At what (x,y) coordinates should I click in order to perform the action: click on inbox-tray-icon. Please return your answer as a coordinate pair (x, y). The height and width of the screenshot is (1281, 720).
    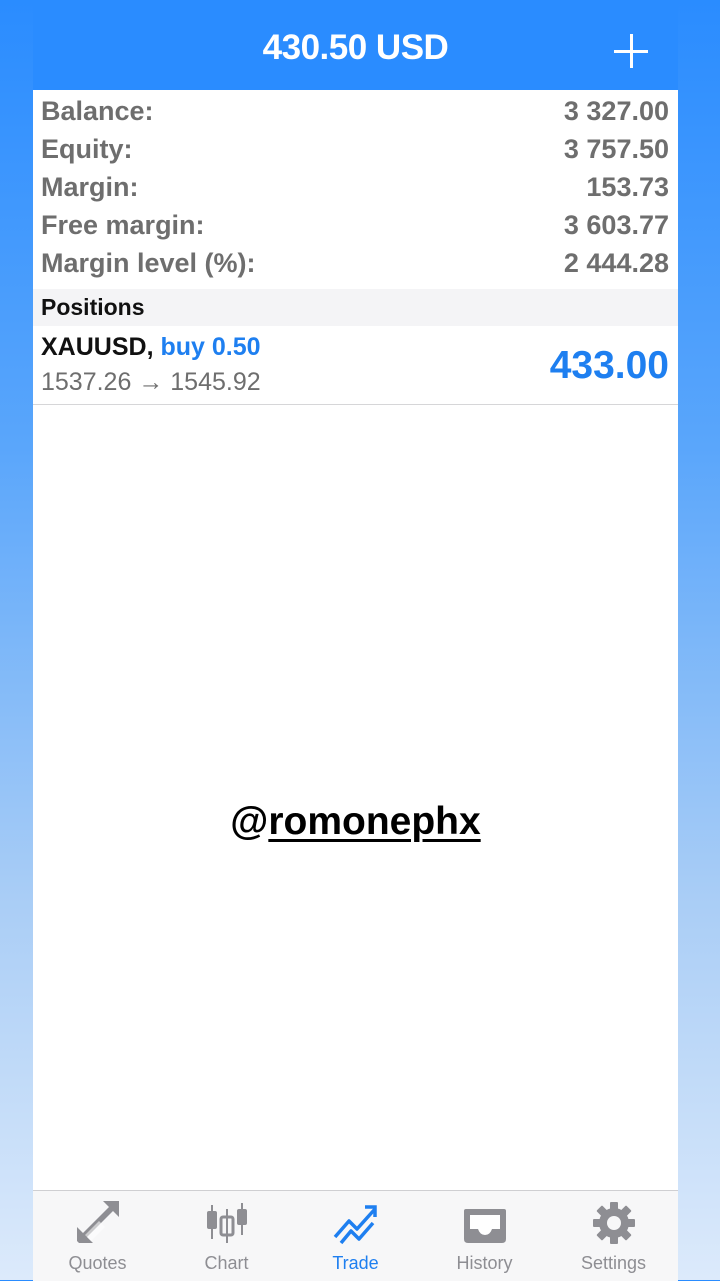
    Looking at the image, I should click on (485, 1226).